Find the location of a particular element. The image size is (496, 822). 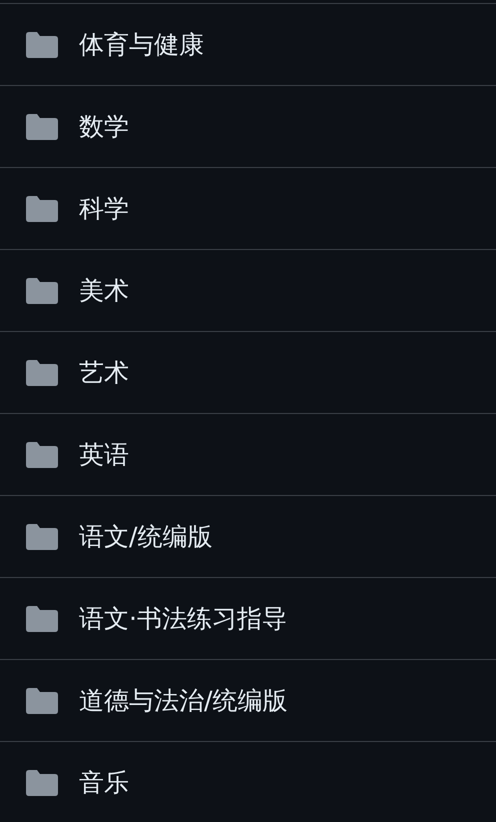

folder-name: 音乐 is located at coordinates (104, 782).